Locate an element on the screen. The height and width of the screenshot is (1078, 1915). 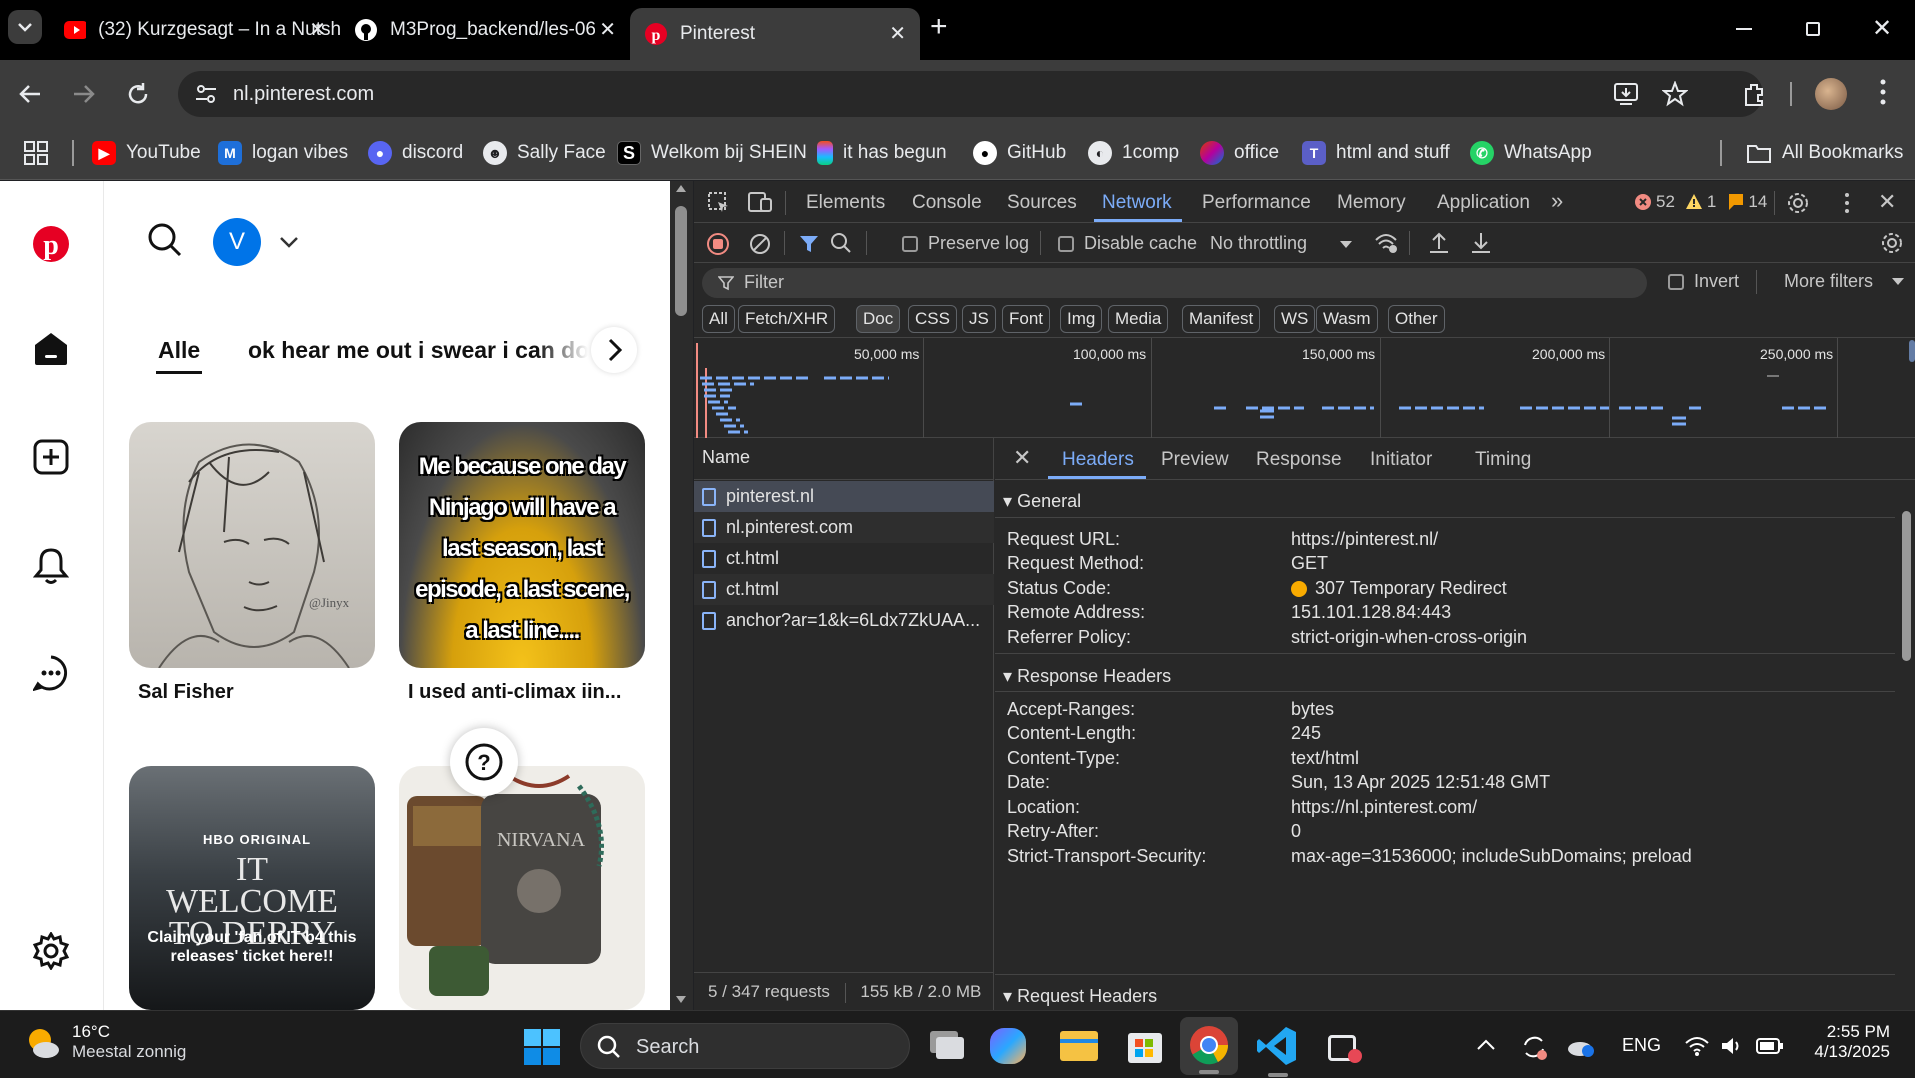
throttling-select: No throttling is located at coordinates (1285, 243).